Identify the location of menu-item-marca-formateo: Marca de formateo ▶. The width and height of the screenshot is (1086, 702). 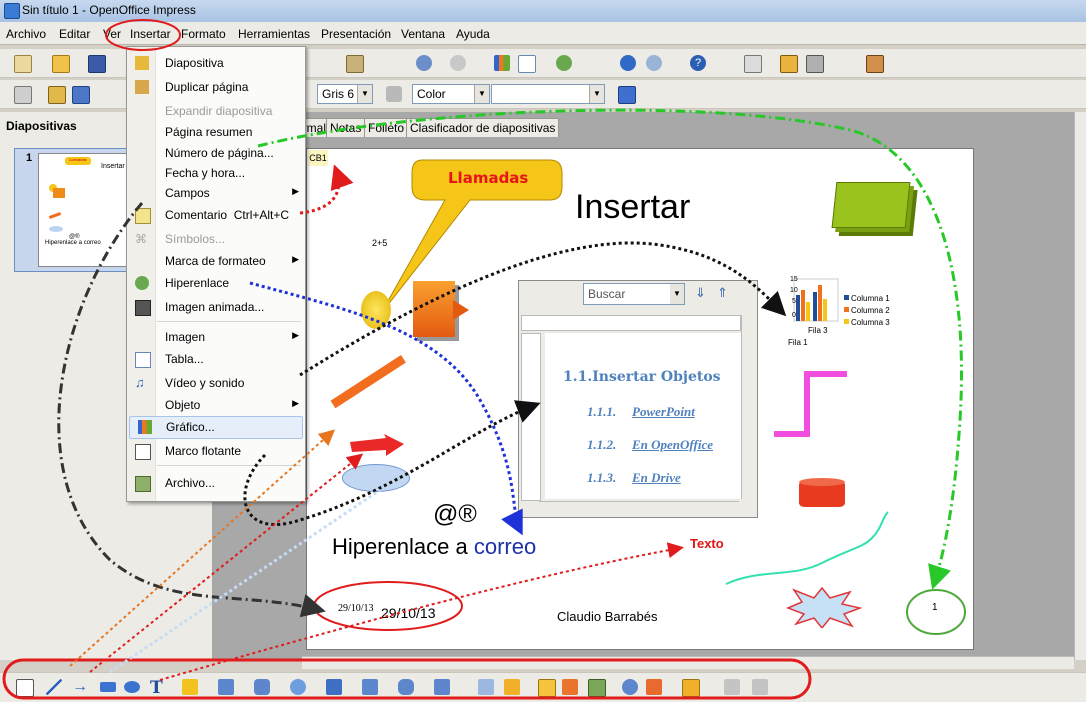
(216, 261).